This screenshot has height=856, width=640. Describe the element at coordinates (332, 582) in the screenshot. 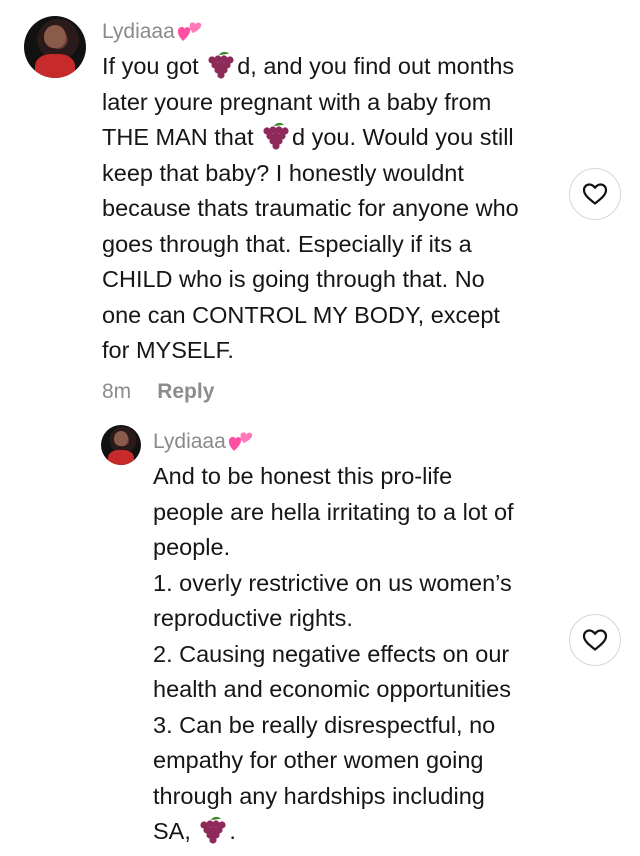

I see `text-segment: 1. overly restrictive on us women’s` at that location.